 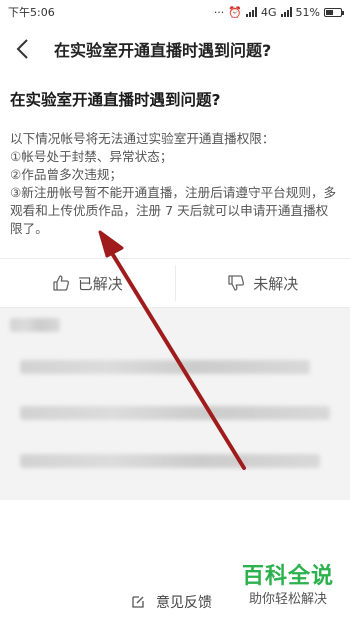 What do you see at coordinates (184, 603) in the screenshot?
I see `feedback-link-label: 意见反馈` at bounding box center [184, 603].